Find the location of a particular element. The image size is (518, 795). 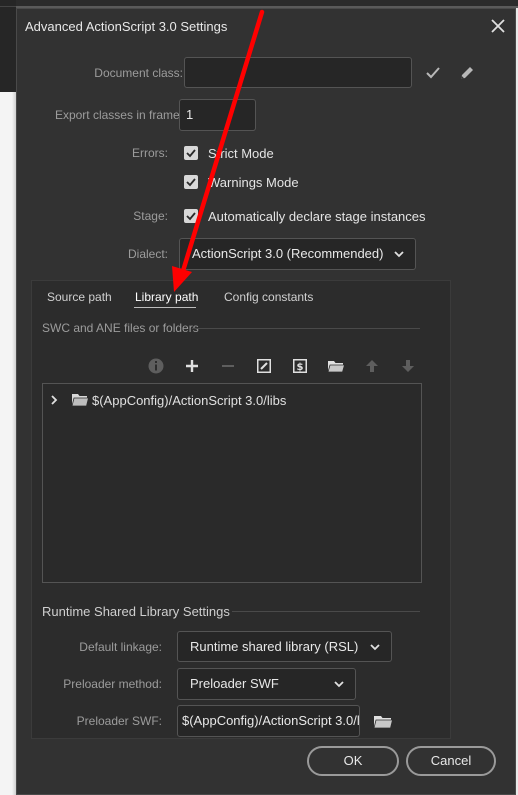

pencil-icon is located at coordinates (467, 73).